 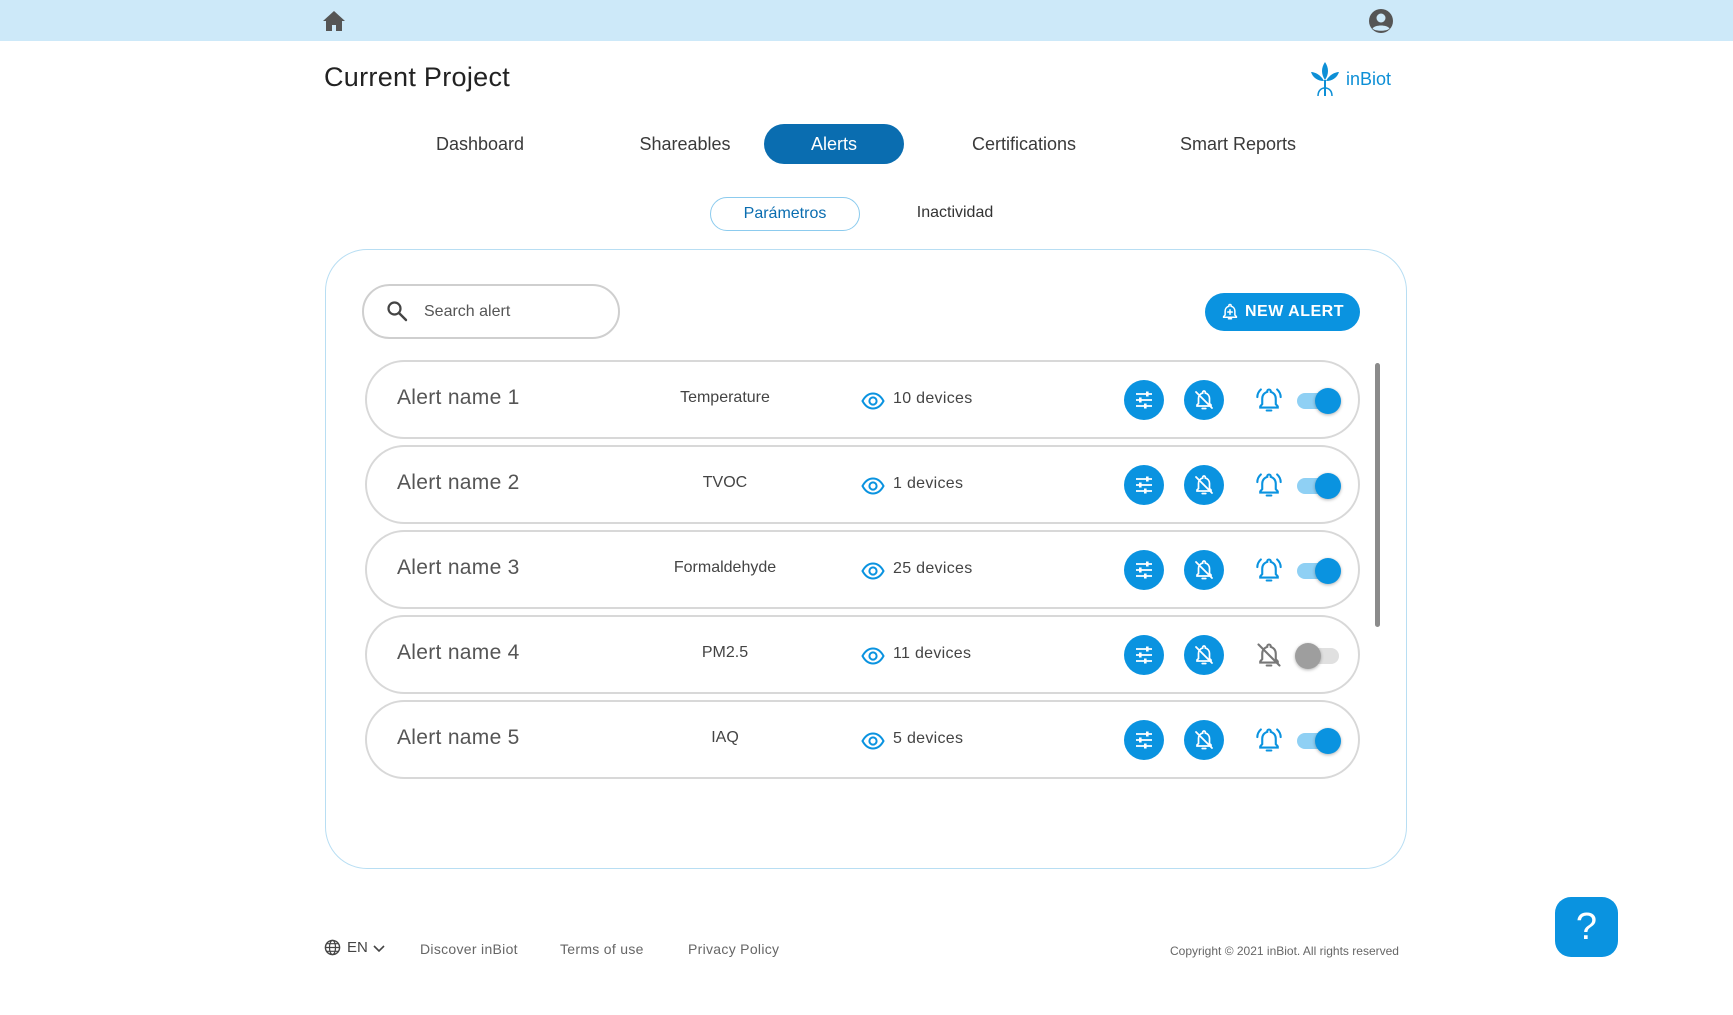 What do you see at coordinates (514, 312) in the screenshot?
I see `search-input` at bounding box center [514, 312].